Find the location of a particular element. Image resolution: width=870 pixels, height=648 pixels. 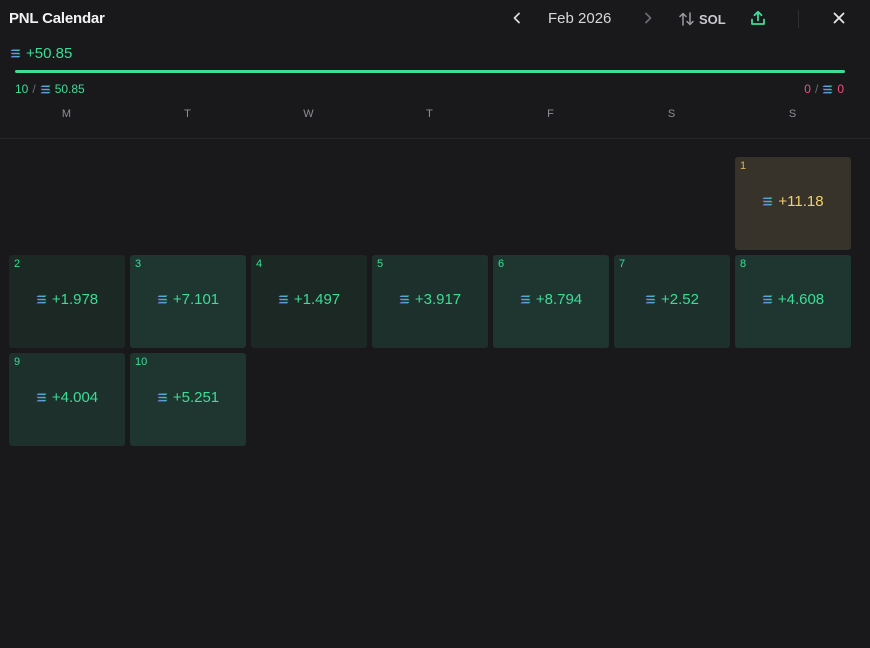

day-pnl: +3.917 is located at coordinates (430, 299).